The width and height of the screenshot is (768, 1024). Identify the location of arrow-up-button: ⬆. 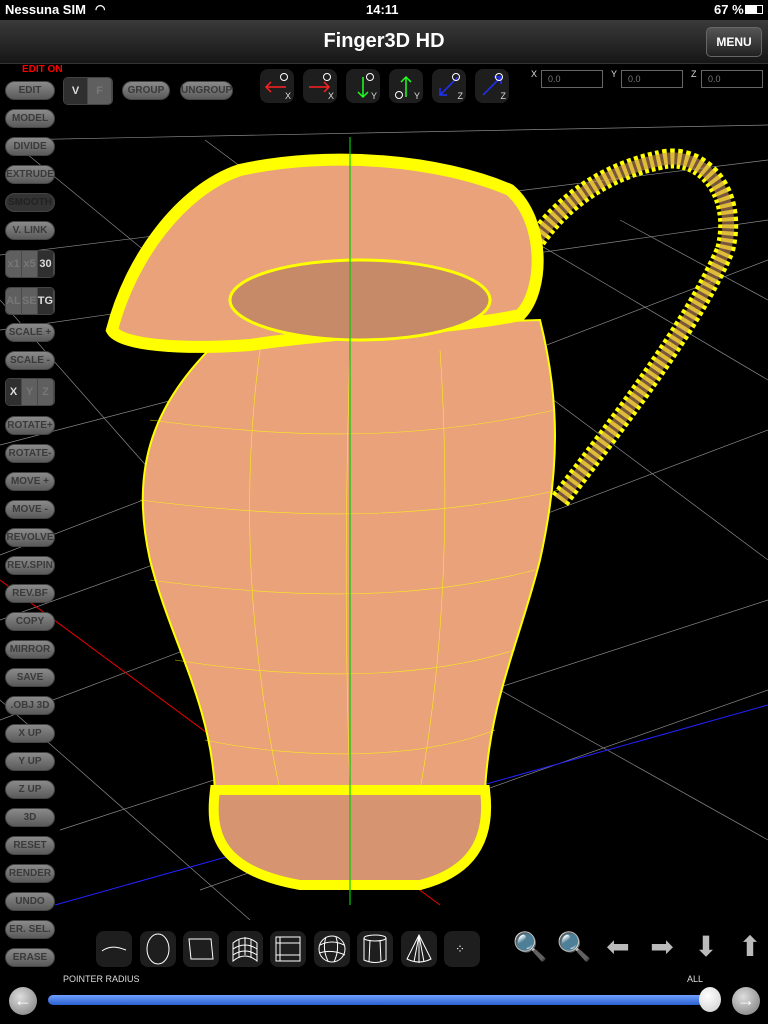
(750, 947).